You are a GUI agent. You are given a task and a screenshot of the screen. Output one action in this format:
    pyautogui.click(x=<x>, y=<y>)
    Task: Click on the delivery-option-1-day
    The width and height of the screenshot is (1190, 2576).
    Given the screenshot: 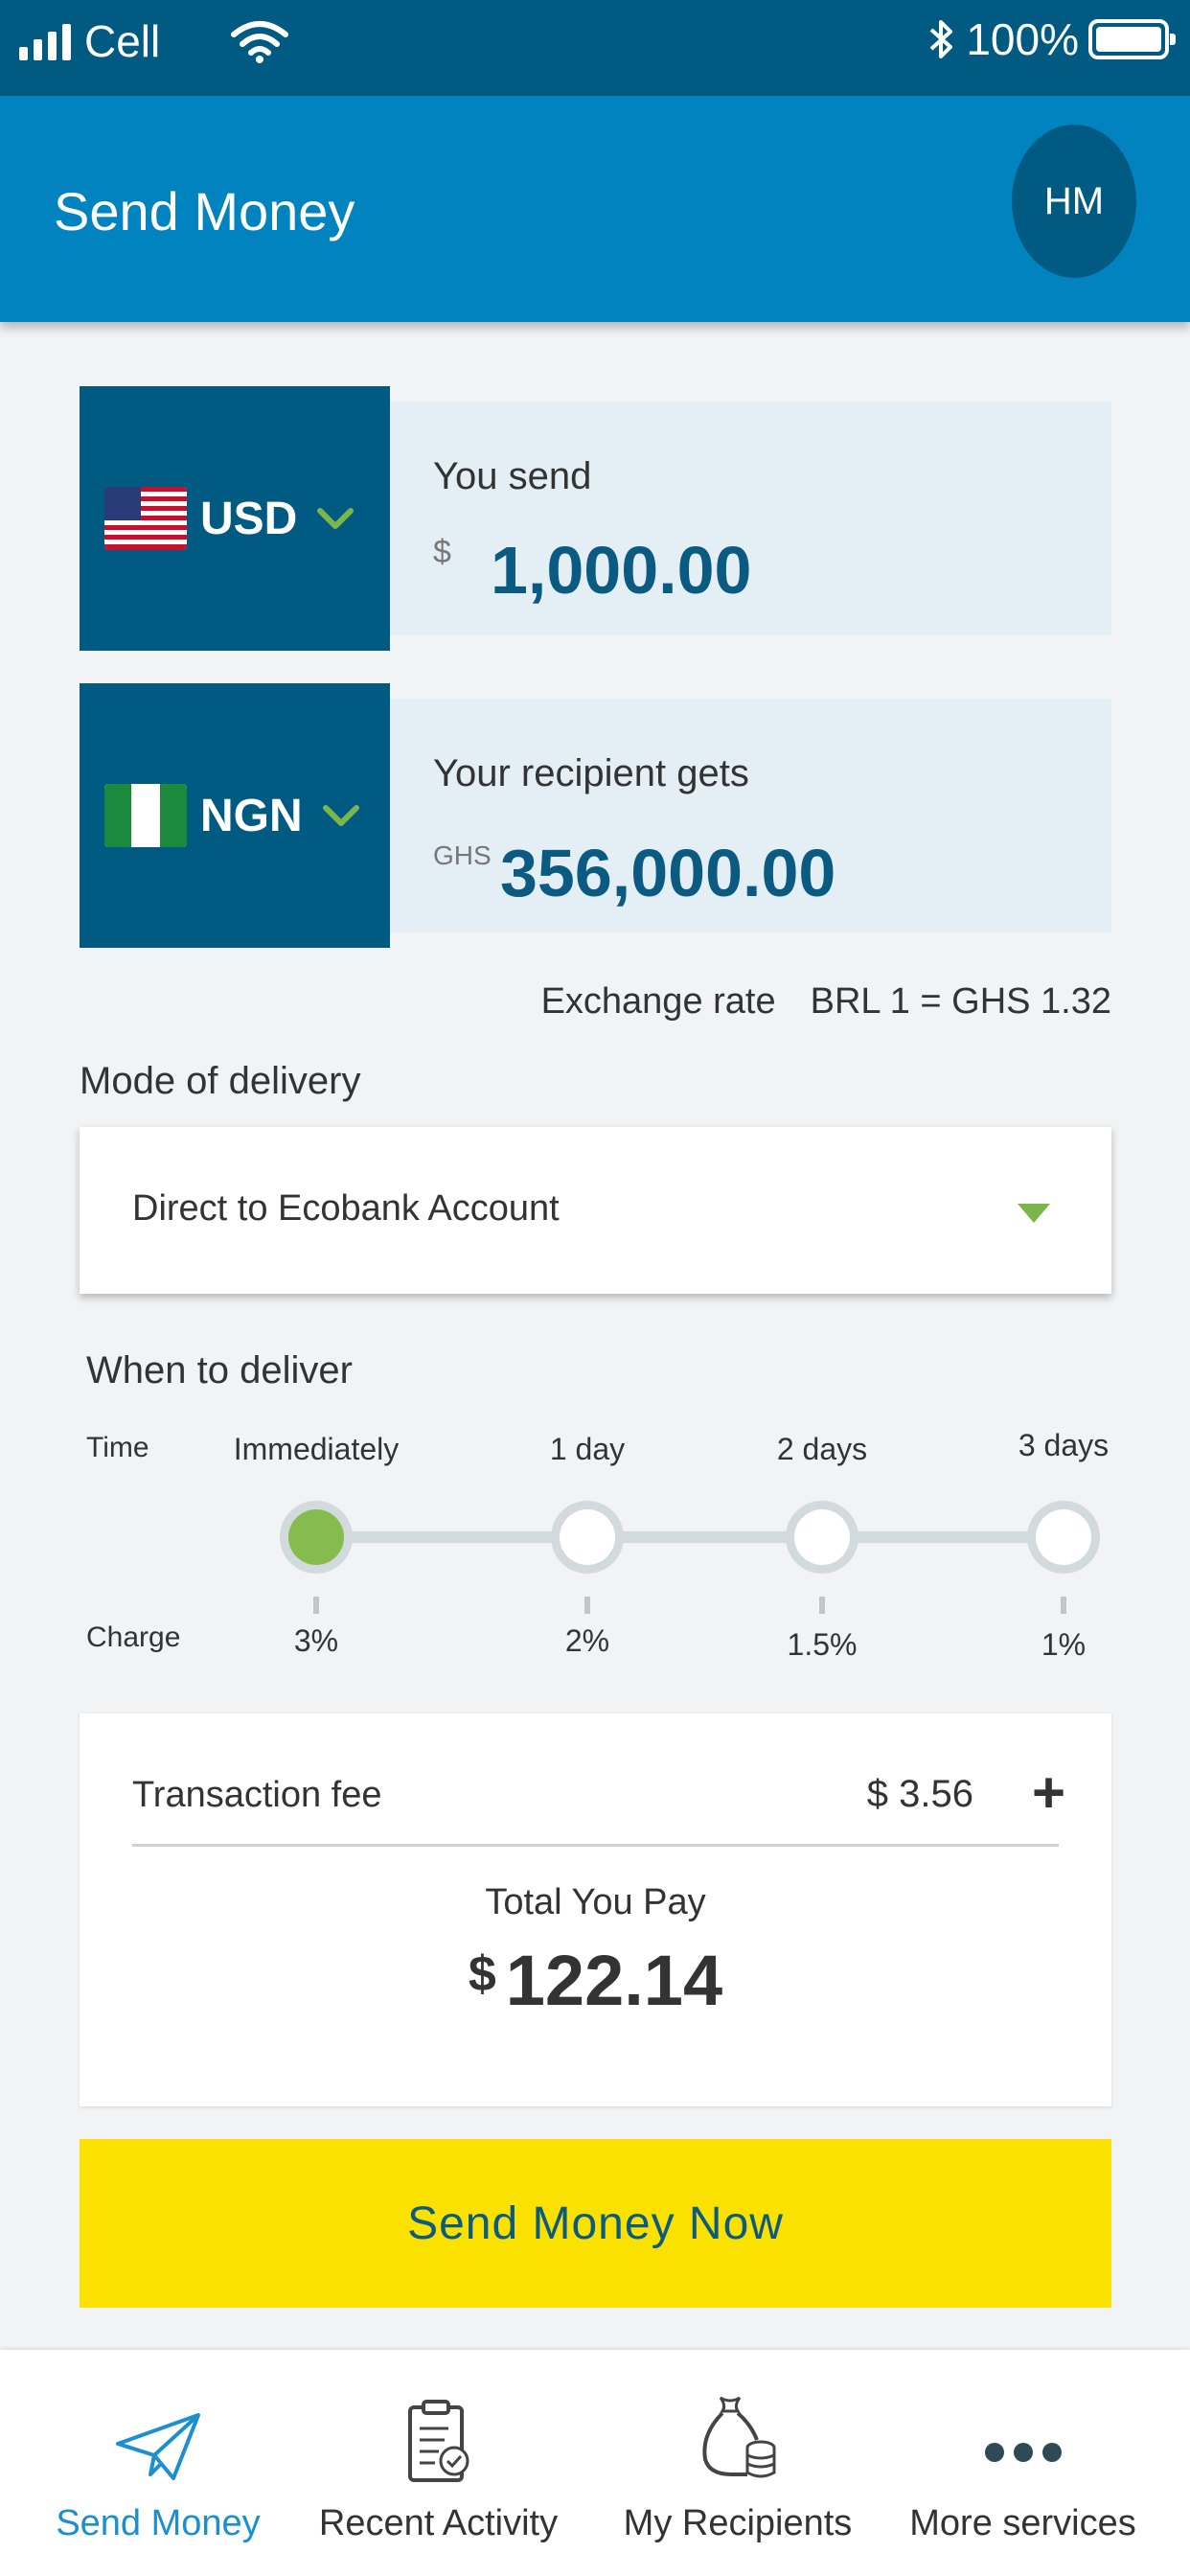 What is the action you would take?
    pyautogui.click(x=588, y=1537)
    